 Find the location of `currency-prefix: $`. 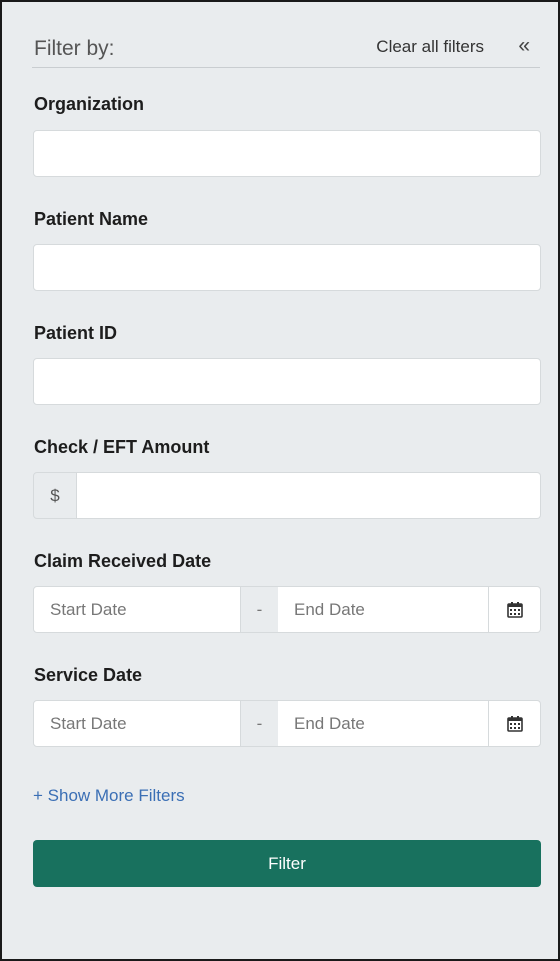

currency-prefix: $ is located at coordinates (55, 495).